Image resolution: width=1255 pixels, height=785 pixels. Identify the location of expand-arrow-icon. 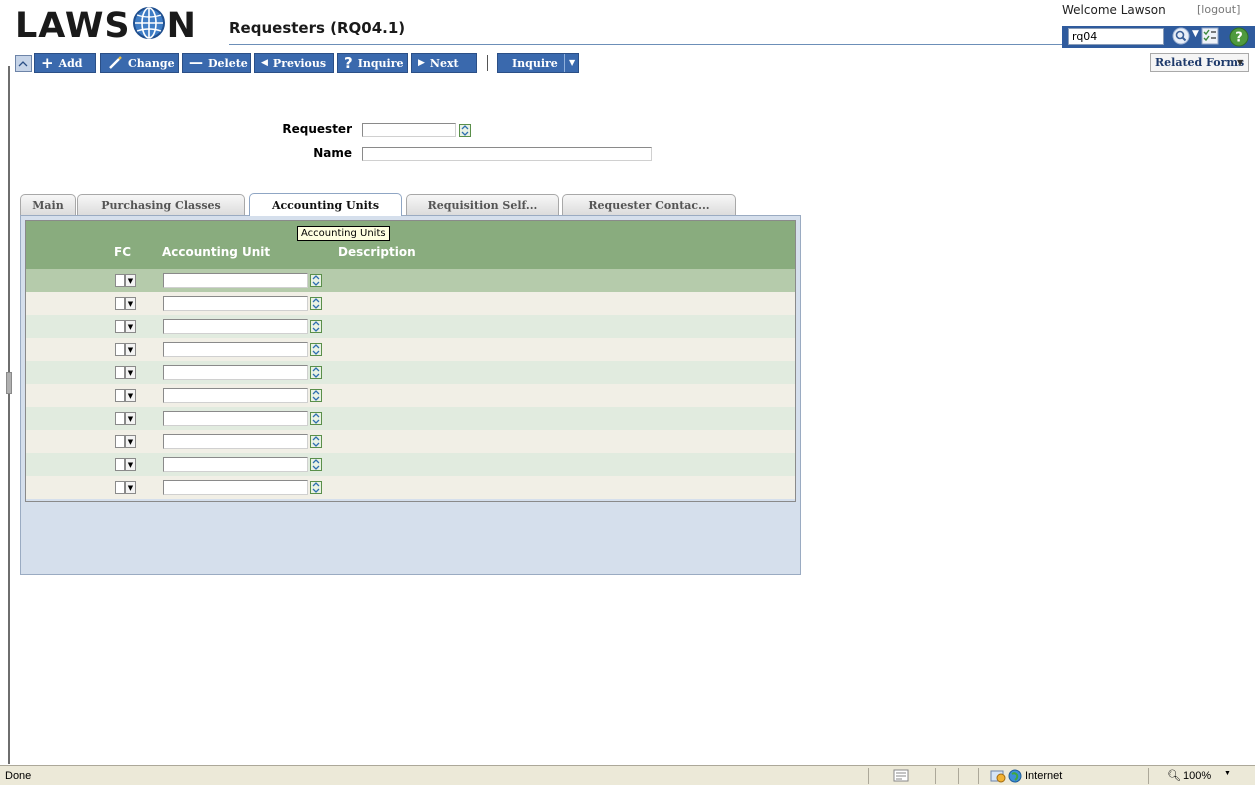
(23, 64).